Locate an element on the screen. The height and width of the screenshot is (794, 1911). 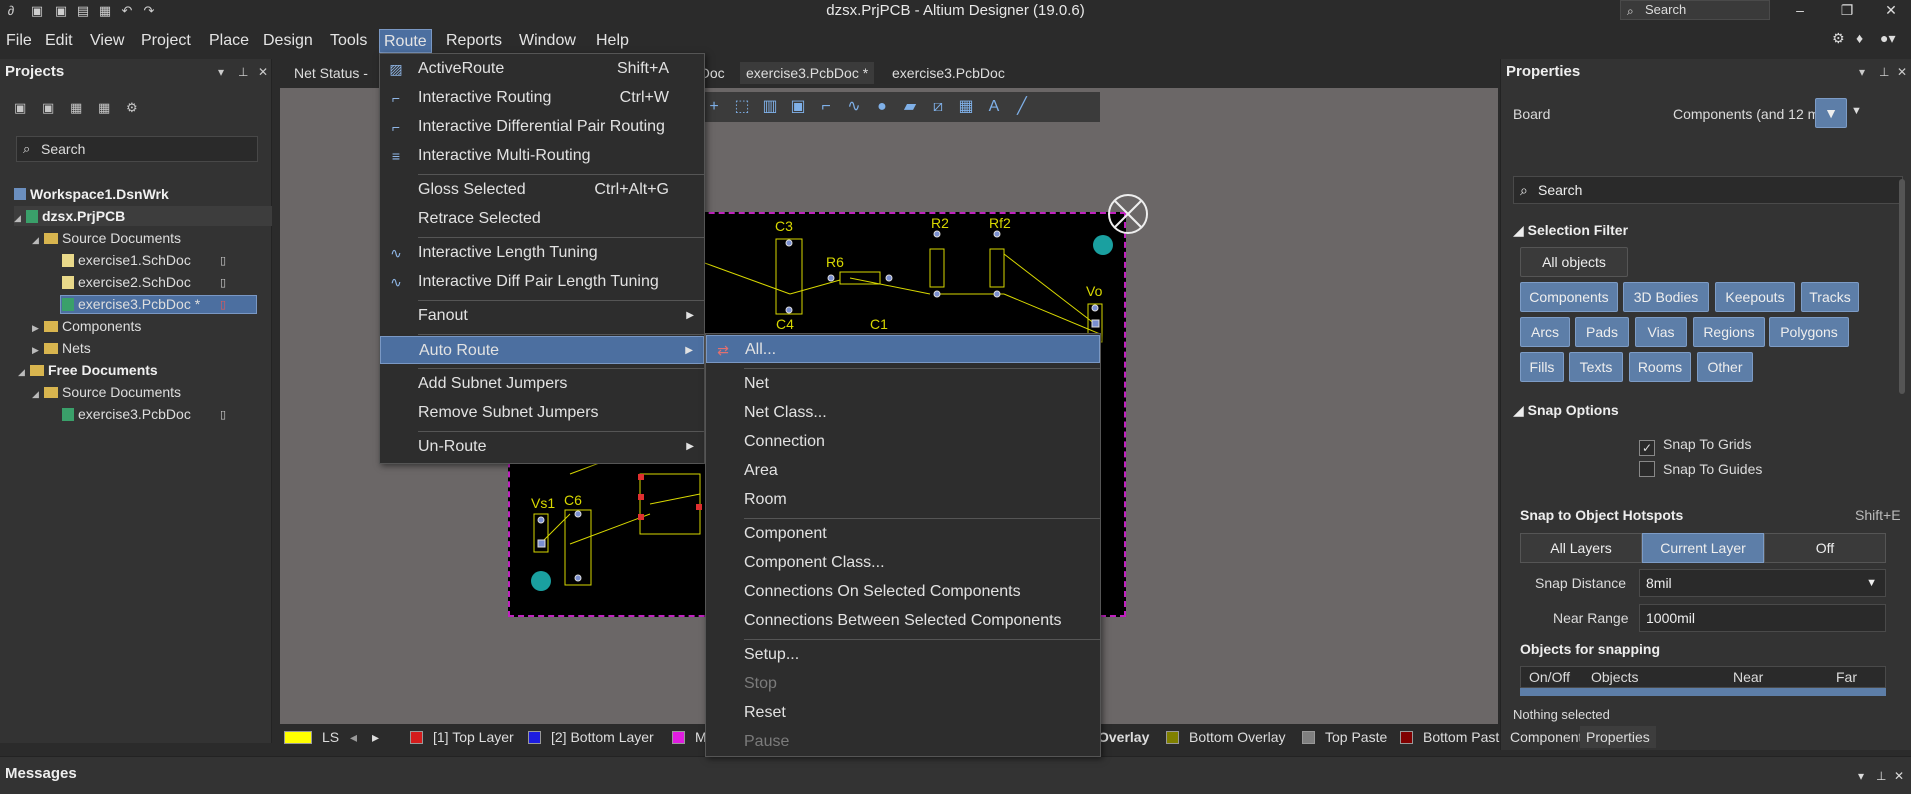
tree-doc-exercise2: exercise2.SchDoc is located at coordinates (126, 282).